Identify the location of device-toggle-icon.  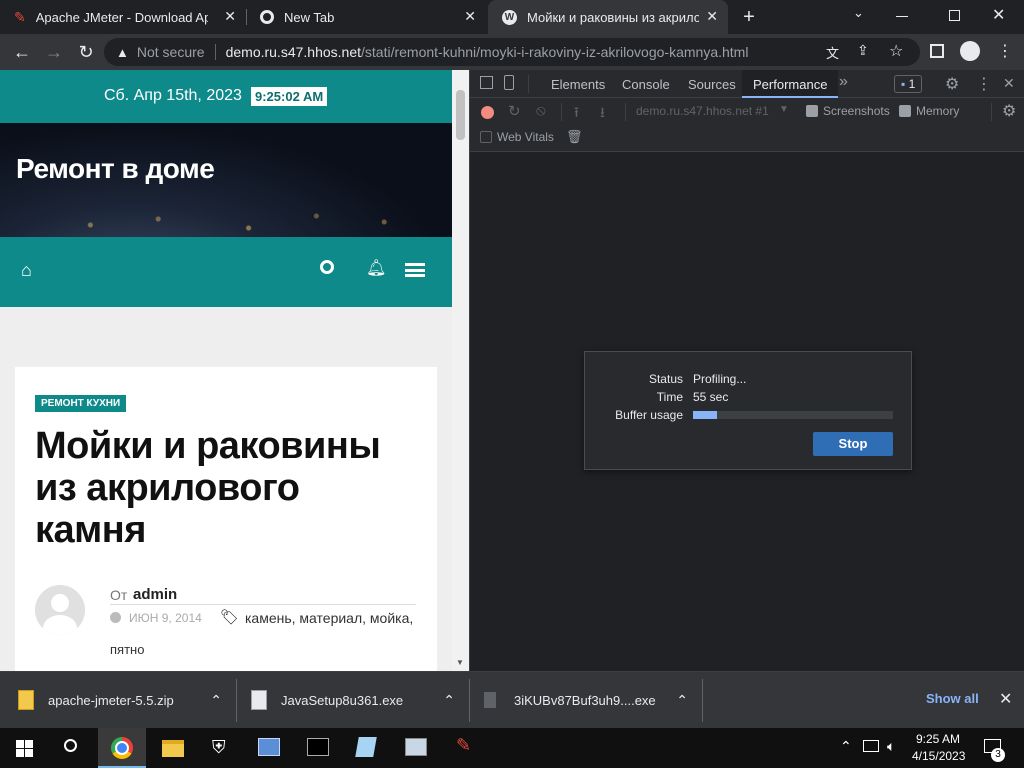
(509, 82).